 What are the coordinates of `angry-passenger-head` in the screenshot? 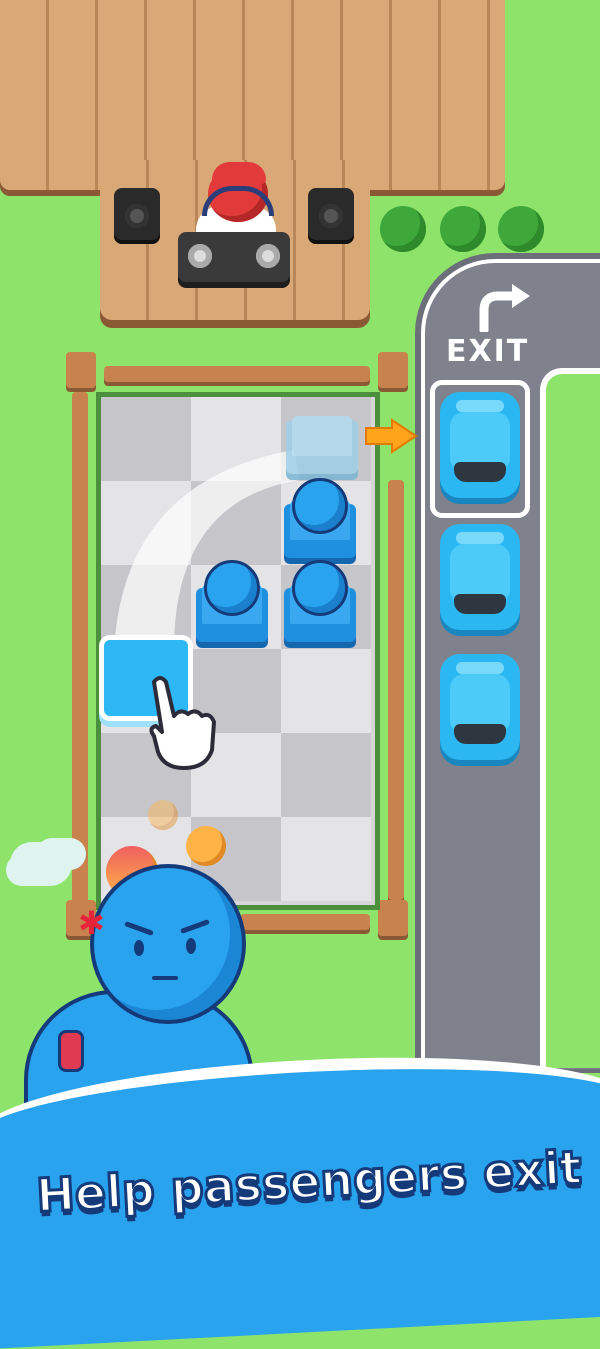 It's located at (168, 944).